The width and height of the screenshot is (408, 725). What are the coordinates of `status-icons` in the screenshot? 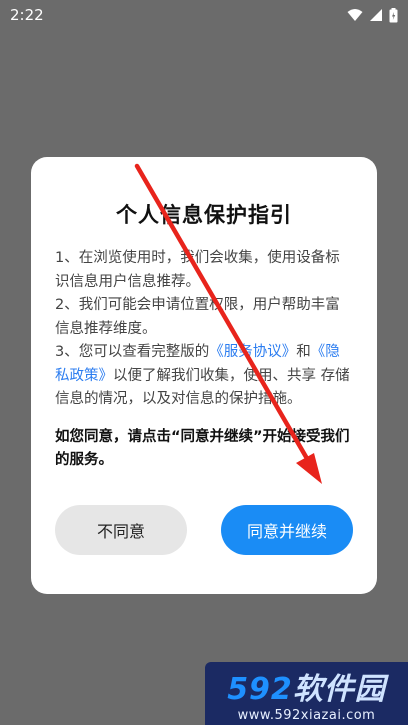 It's located at (372, 15).